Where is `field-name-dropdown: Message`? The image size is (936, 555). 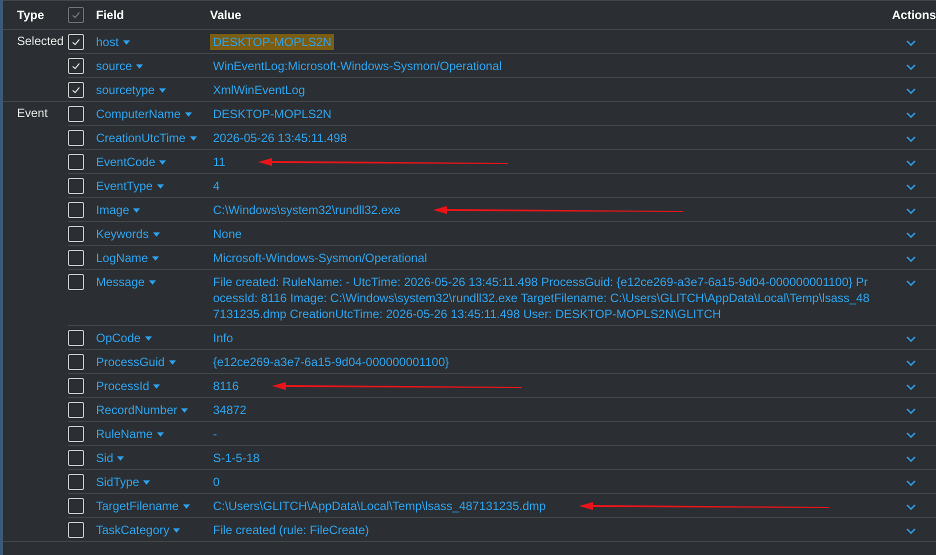
field-name-dropdown: Message is located at coordinates (126, 282).